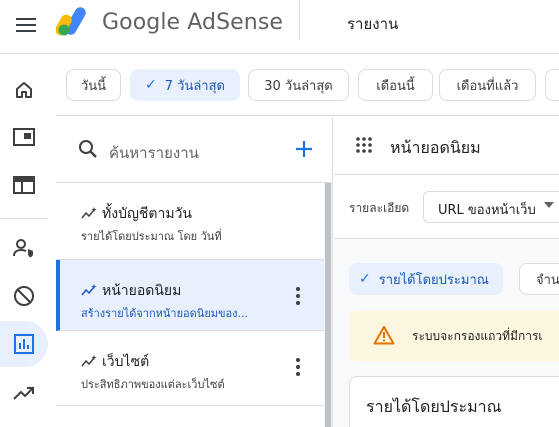 Image resolution: width=559 pixels, height=427 pixels. I want to click on chip-label: วันนี้, so click(93, 86).